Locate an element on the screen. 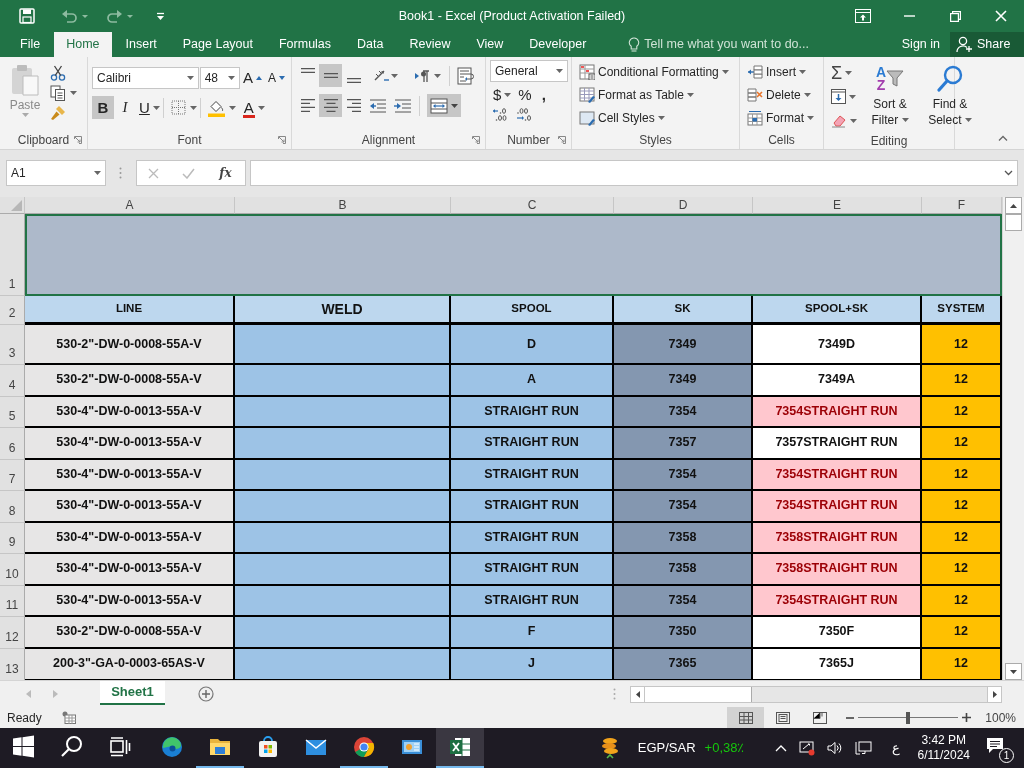  cells-menu-button: Delete is located at coordinates (782, 94).